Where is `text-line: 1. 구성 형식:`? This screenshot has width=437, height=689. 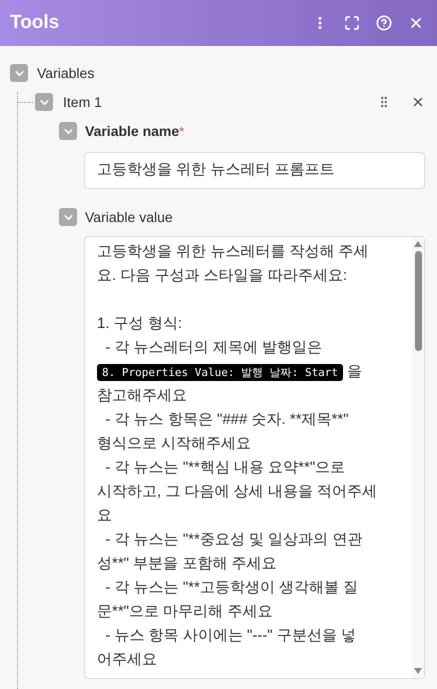 text-line: 1. 구성 형식: is located at coordinates (139, 324).